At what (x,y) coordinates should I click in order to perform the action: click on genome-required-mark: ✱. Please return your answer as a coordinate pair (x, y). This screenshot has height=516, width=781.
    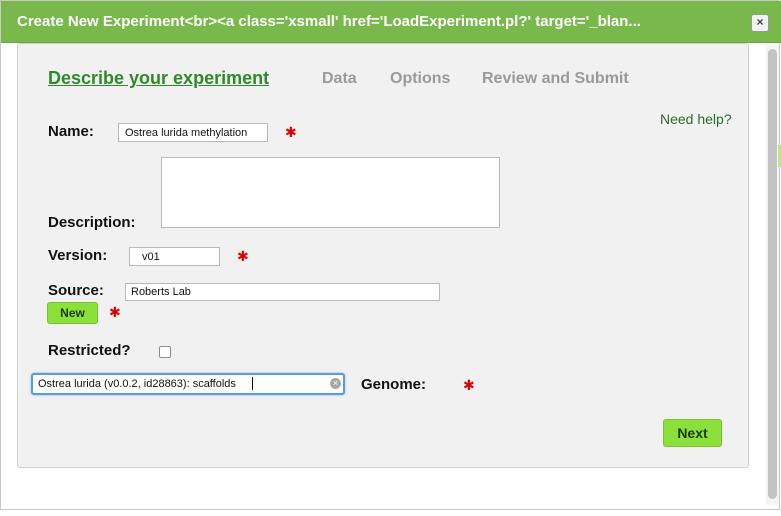
    Looking at the image, I should click on (469, 385).